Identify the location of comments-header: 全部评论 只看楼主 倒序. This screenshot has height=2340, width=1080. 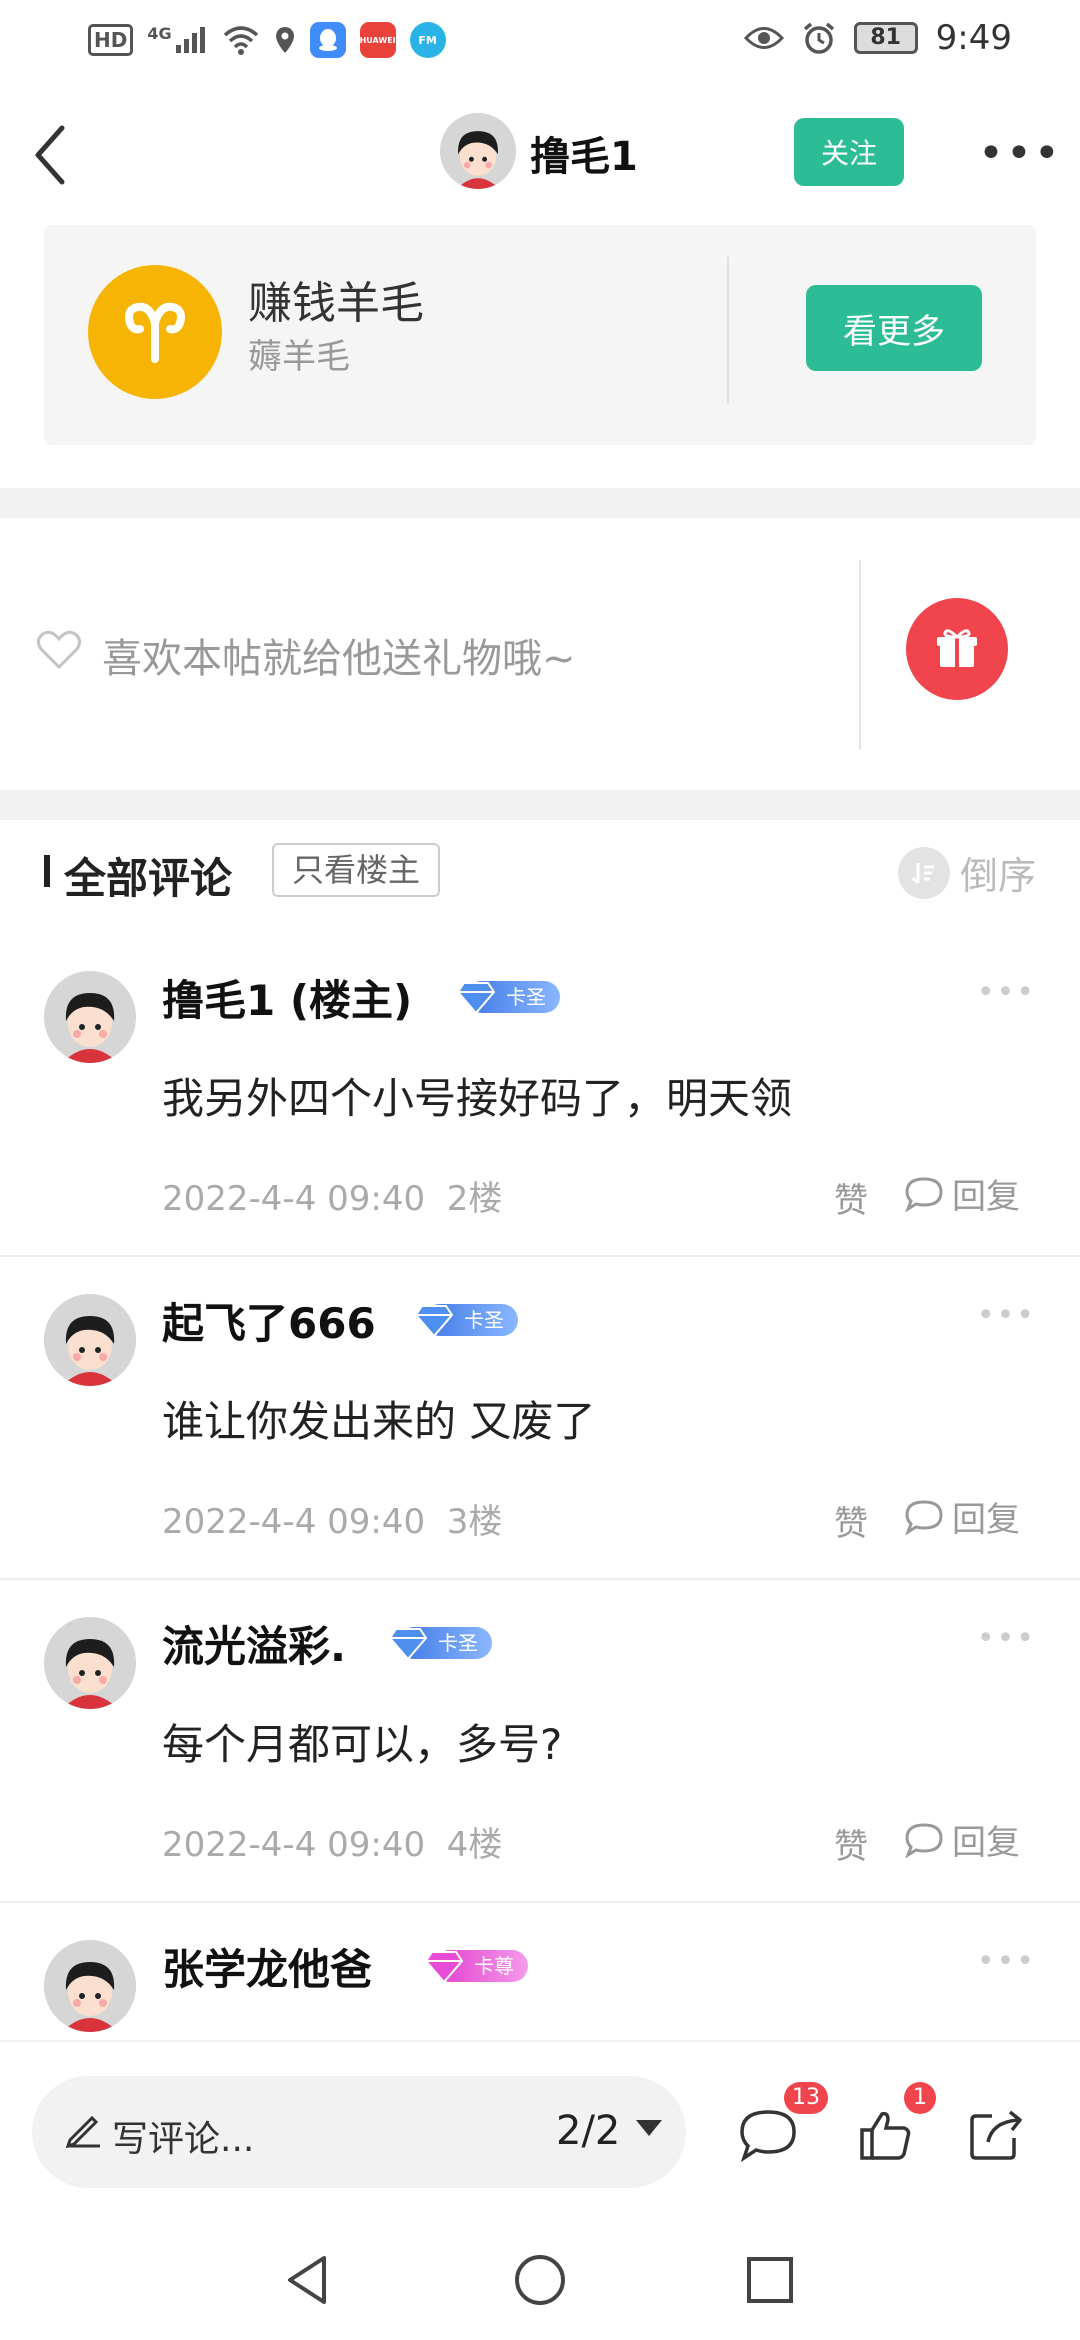
(540, 875).